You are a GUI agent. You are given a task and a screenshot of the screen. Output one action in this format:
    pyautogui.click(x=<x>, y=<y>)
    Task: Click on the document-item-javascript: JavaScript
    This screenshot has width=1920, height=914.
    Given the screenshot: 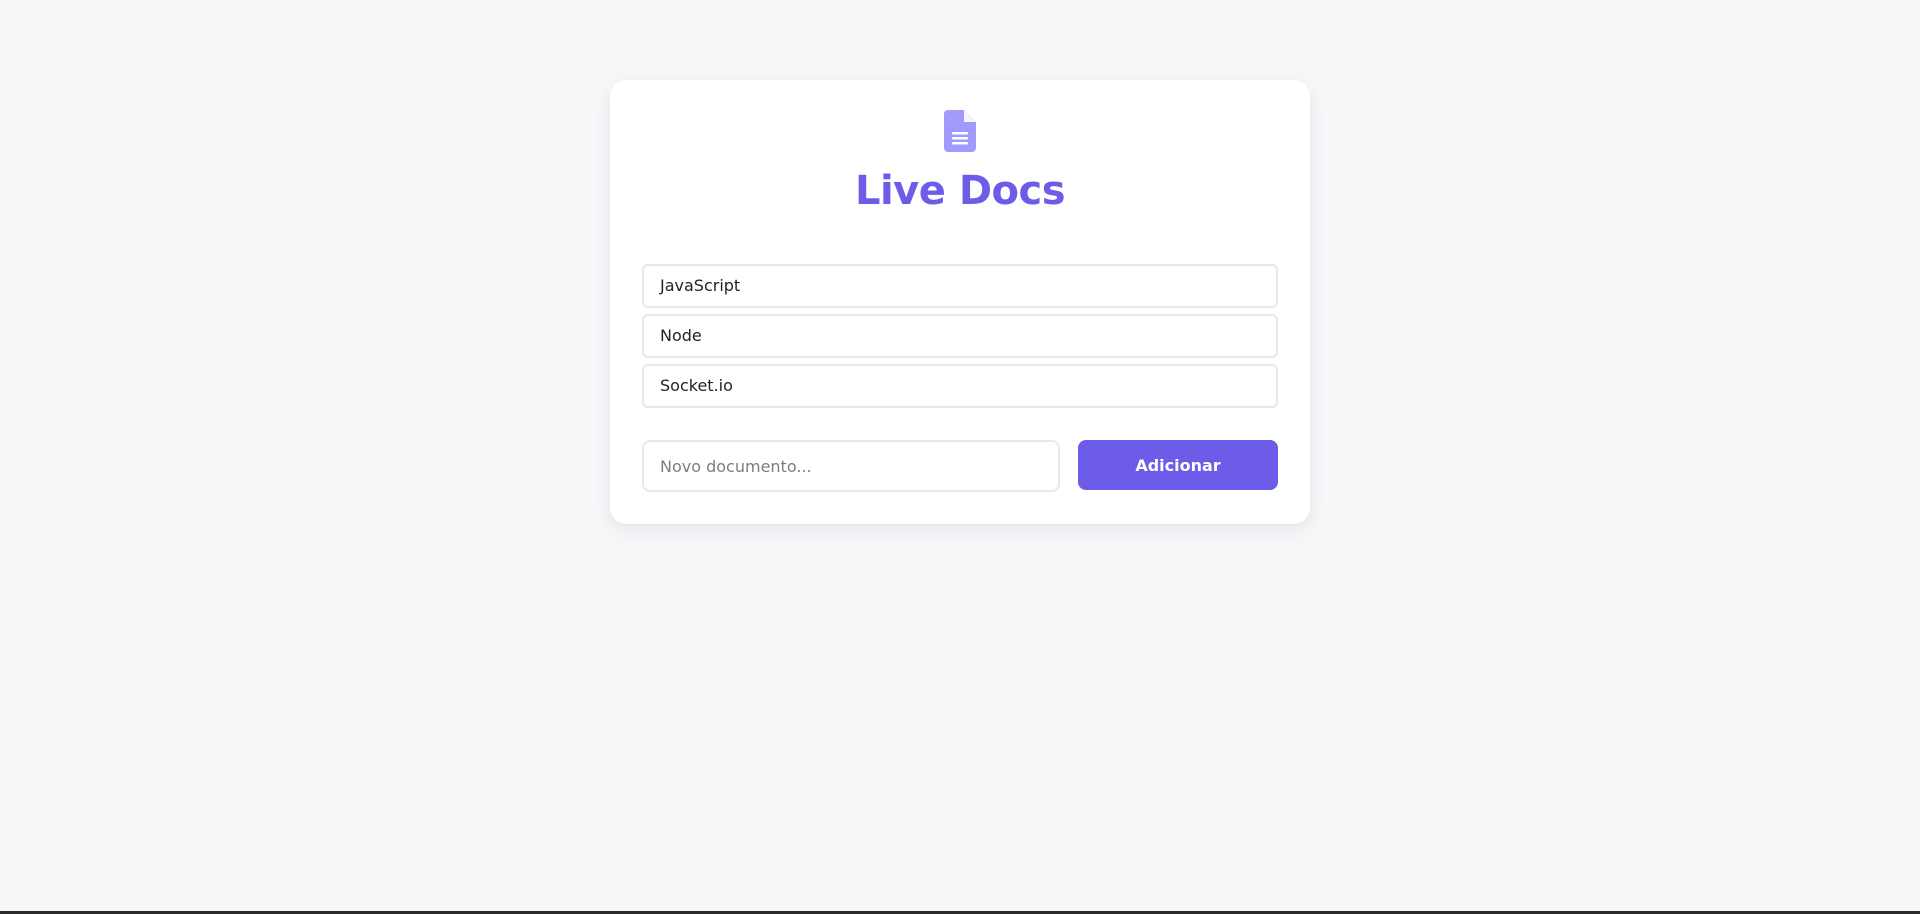 What is the action you would take?
    pyautogui.click(x=960, y=286)
    